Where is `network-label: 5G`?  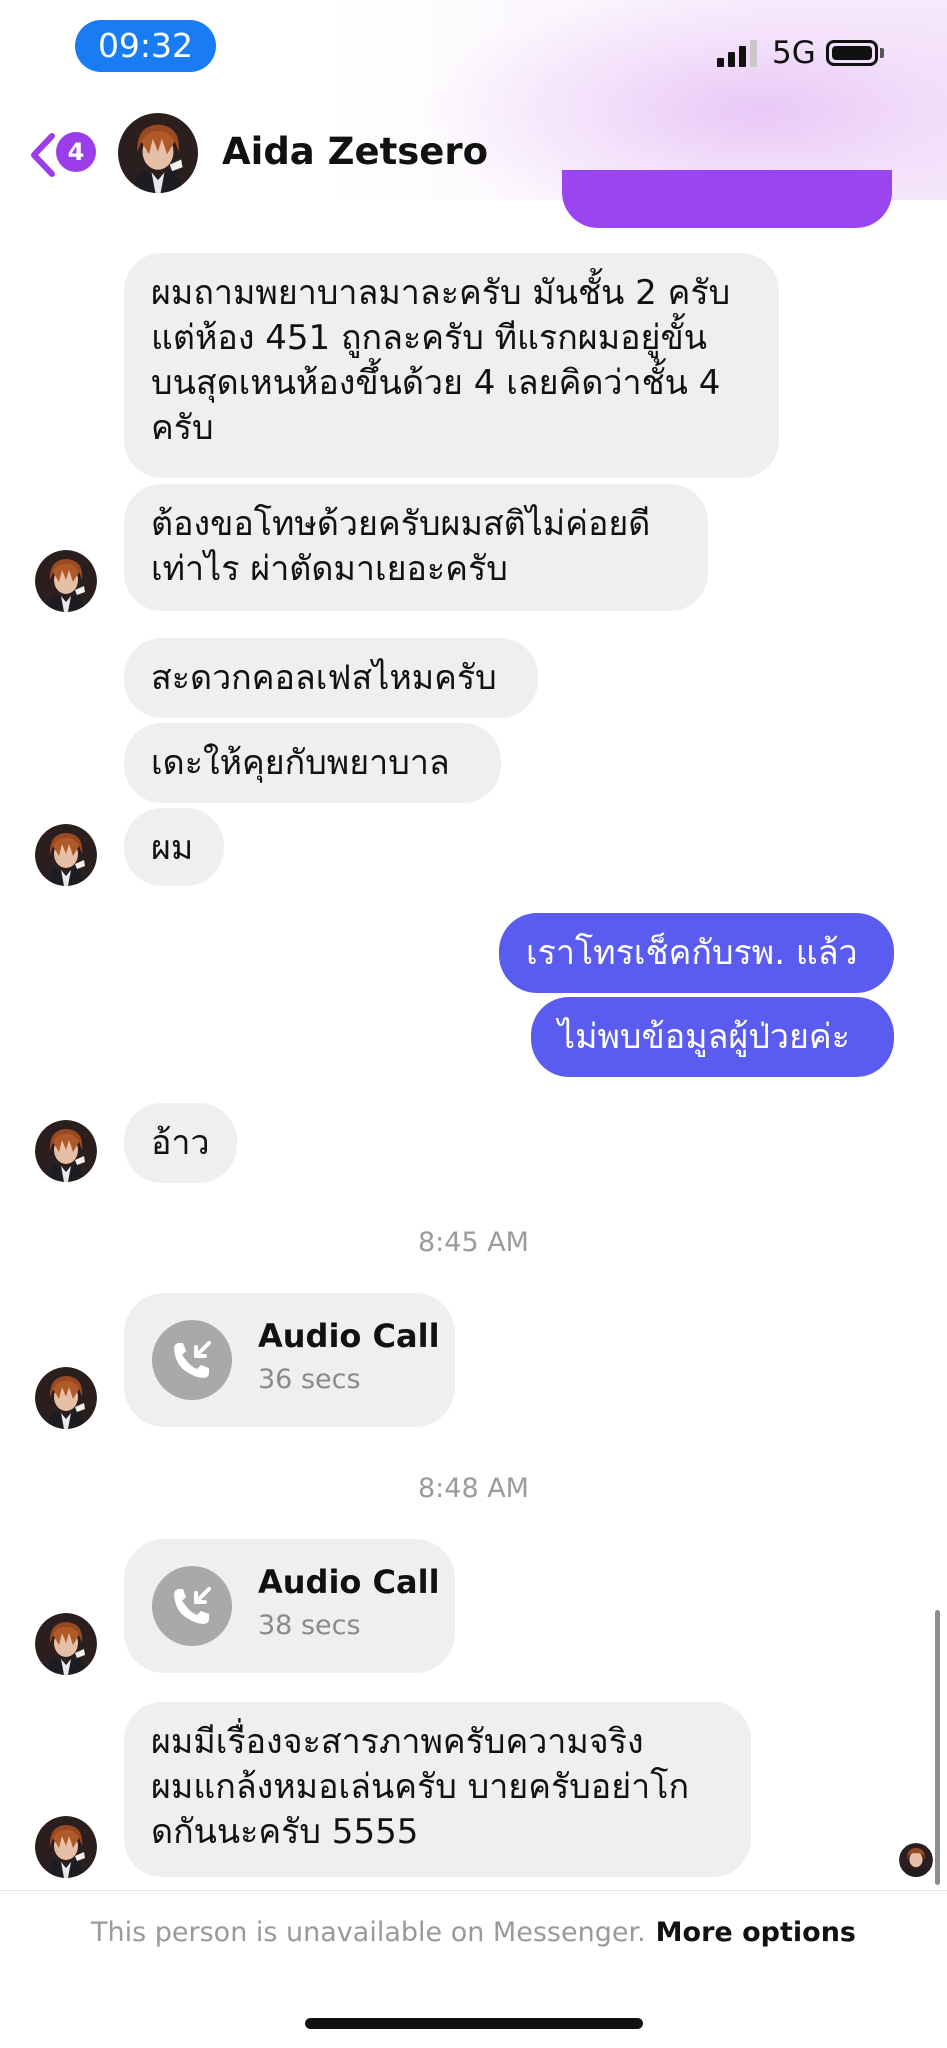
network-label: 5G is located at coordinates (794, 53).